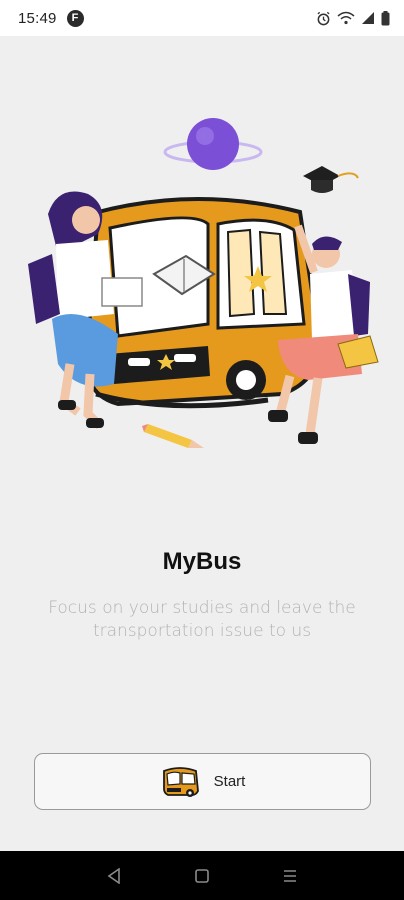 Image resolution: width=404 pixels, height=900 pixels. Describe the element at coordinates (202, 561) in the screenshot. I see `app-title: MyBus` at that location.